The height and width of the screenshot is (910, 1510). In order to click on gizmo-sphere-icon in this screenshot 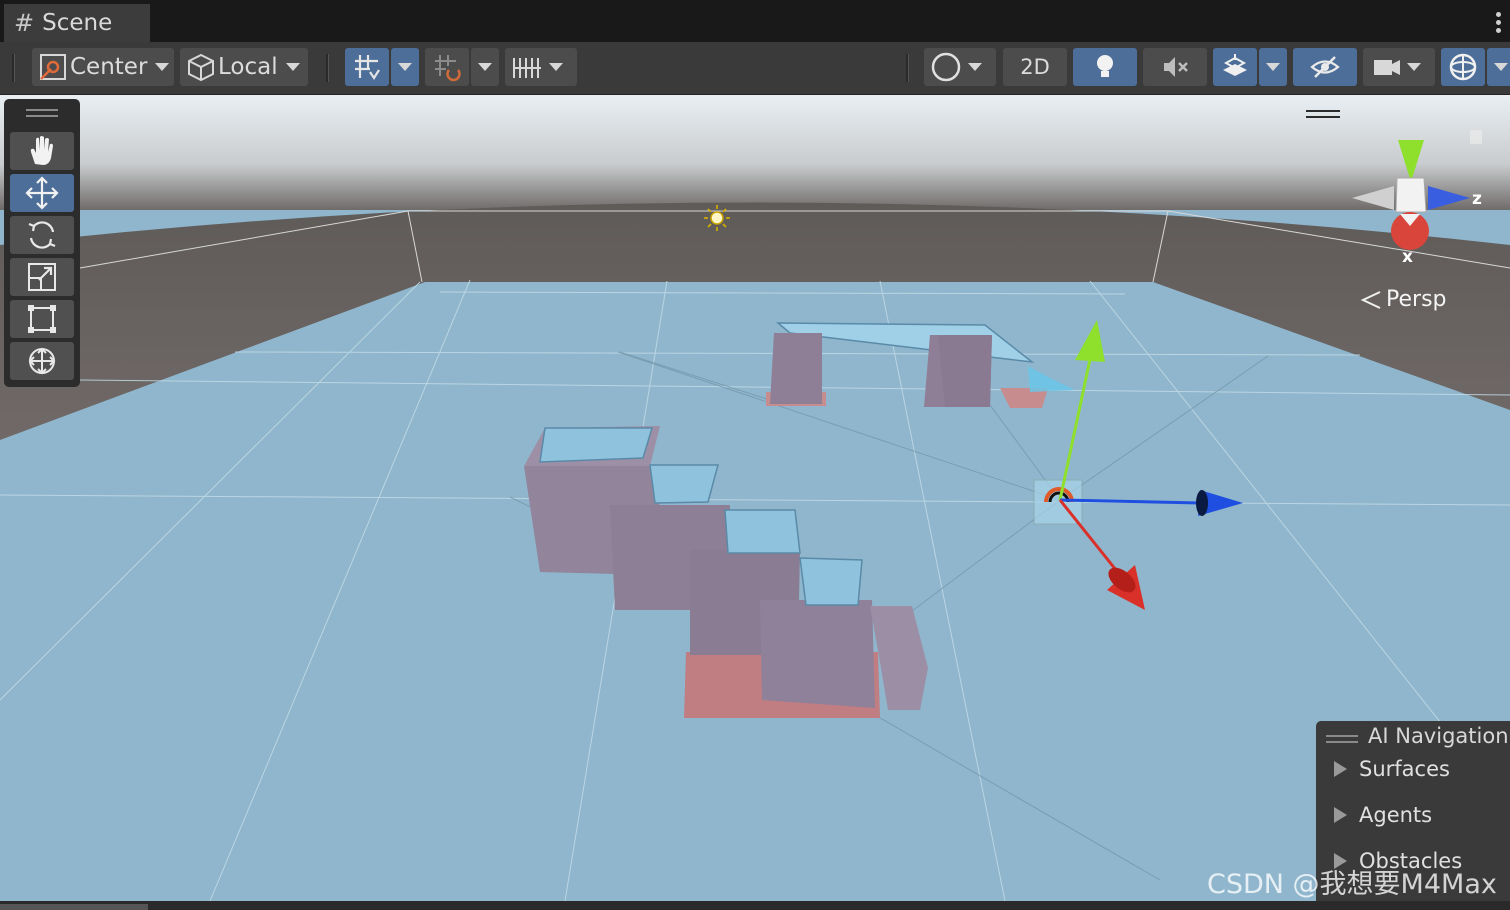, I will do `click(1463, 67)`.